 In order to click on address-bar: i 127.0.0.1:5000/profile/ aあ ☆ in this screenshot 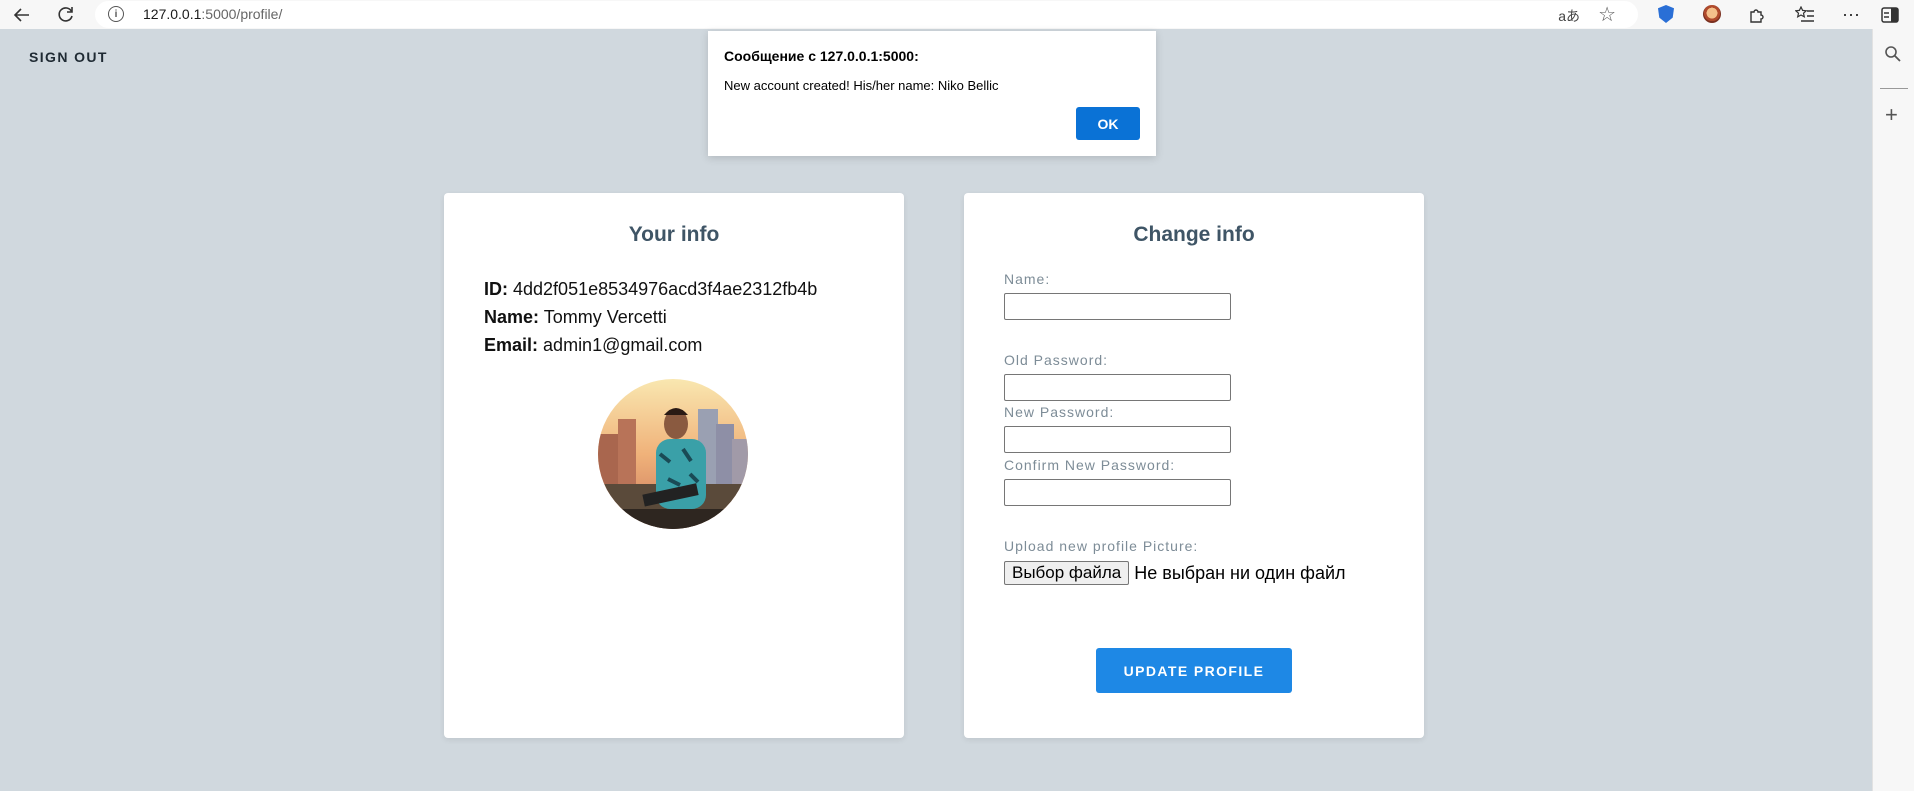, I will do `click(866, 14)`.